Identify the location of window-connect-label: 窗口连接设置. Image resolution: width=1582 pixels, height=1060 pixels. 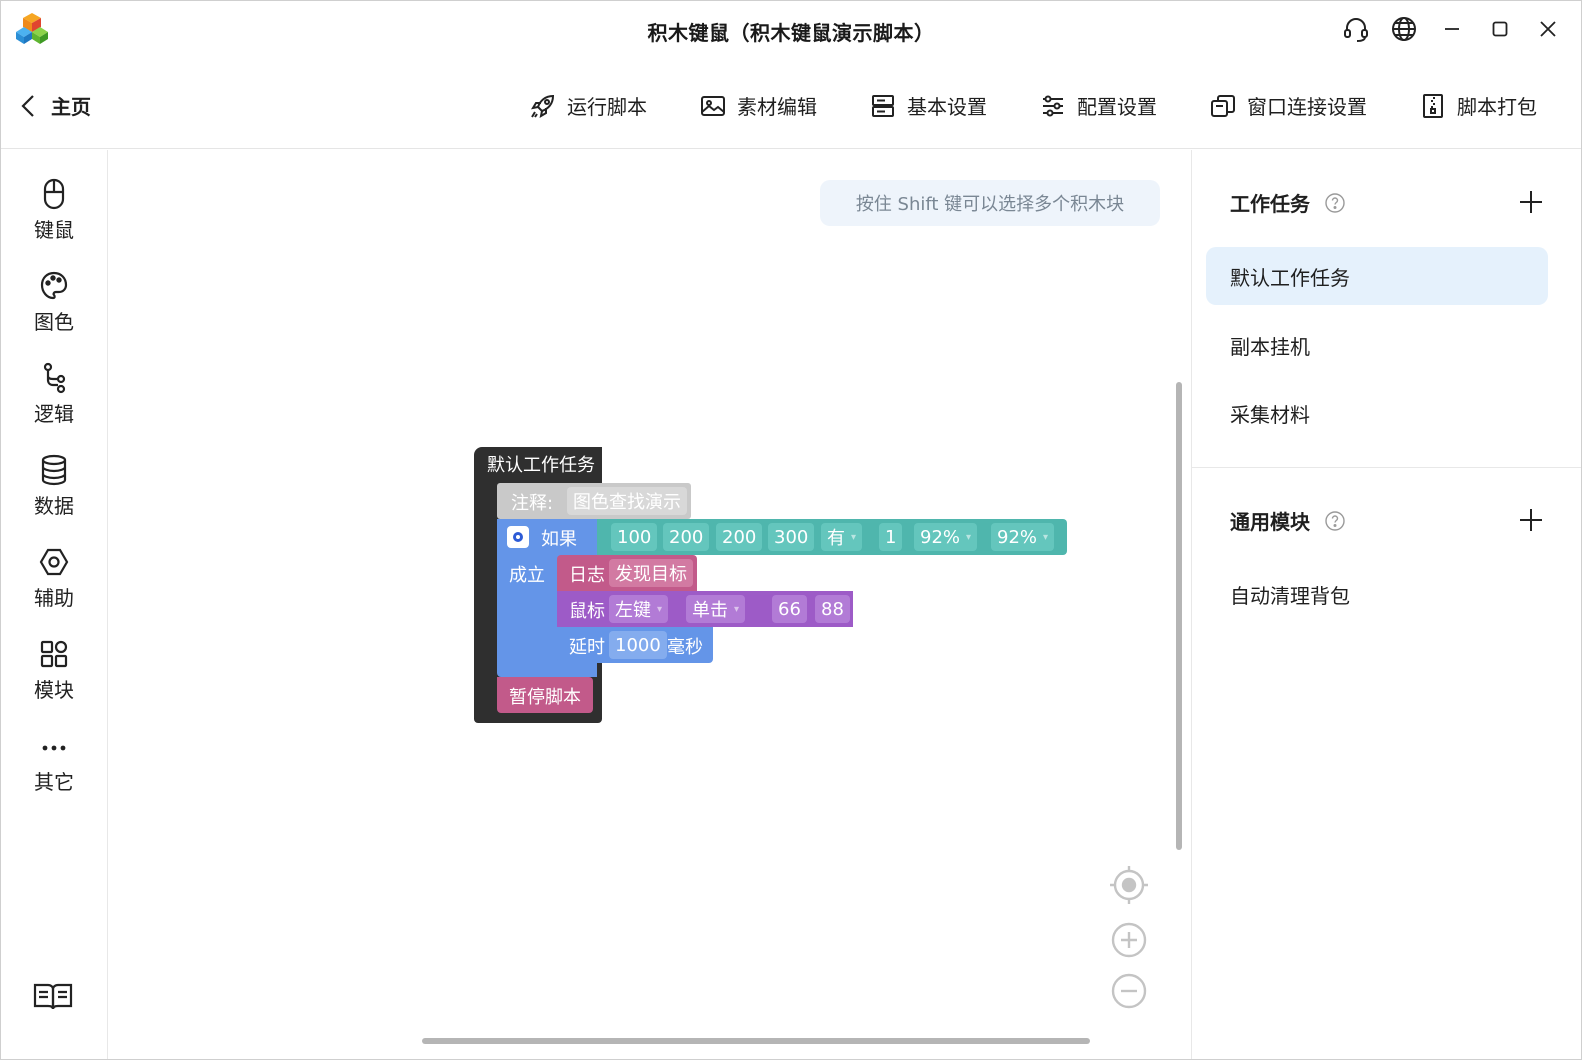
(1307, 107).